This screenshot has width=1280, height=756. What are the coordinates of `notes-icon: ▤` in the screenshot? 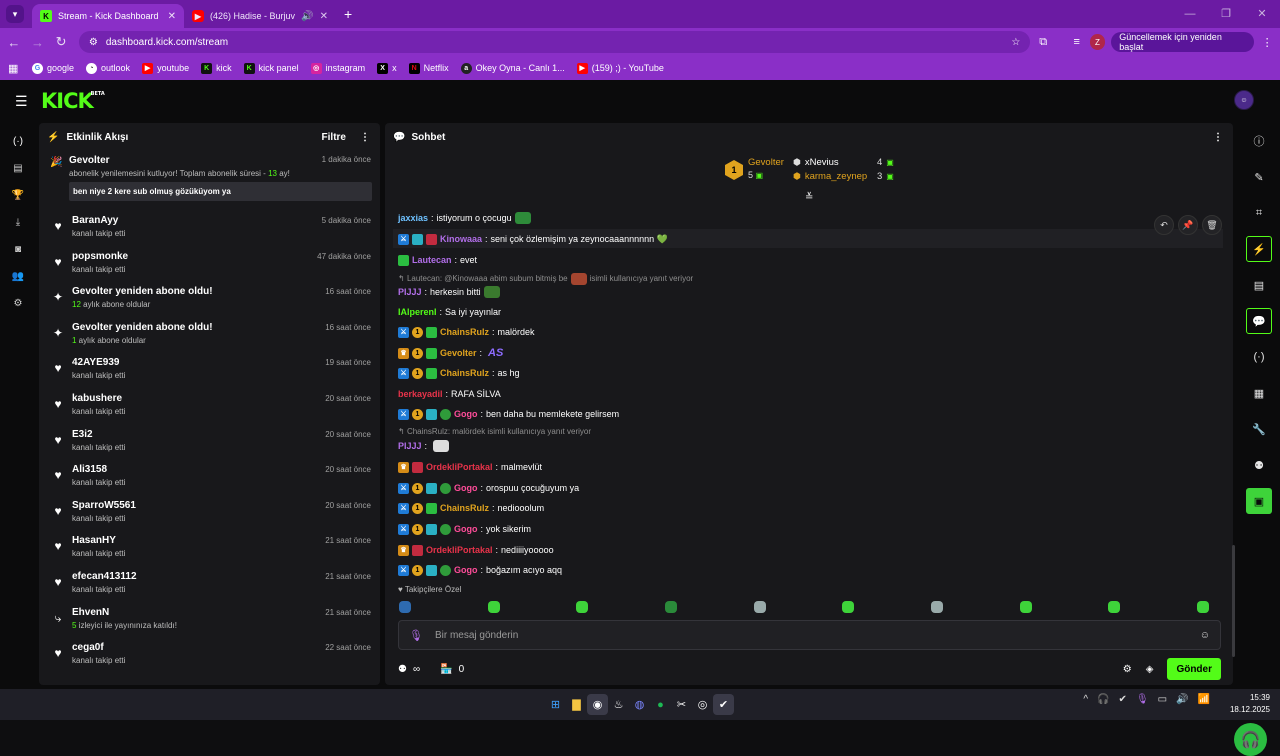 It's located at (1259, 285).